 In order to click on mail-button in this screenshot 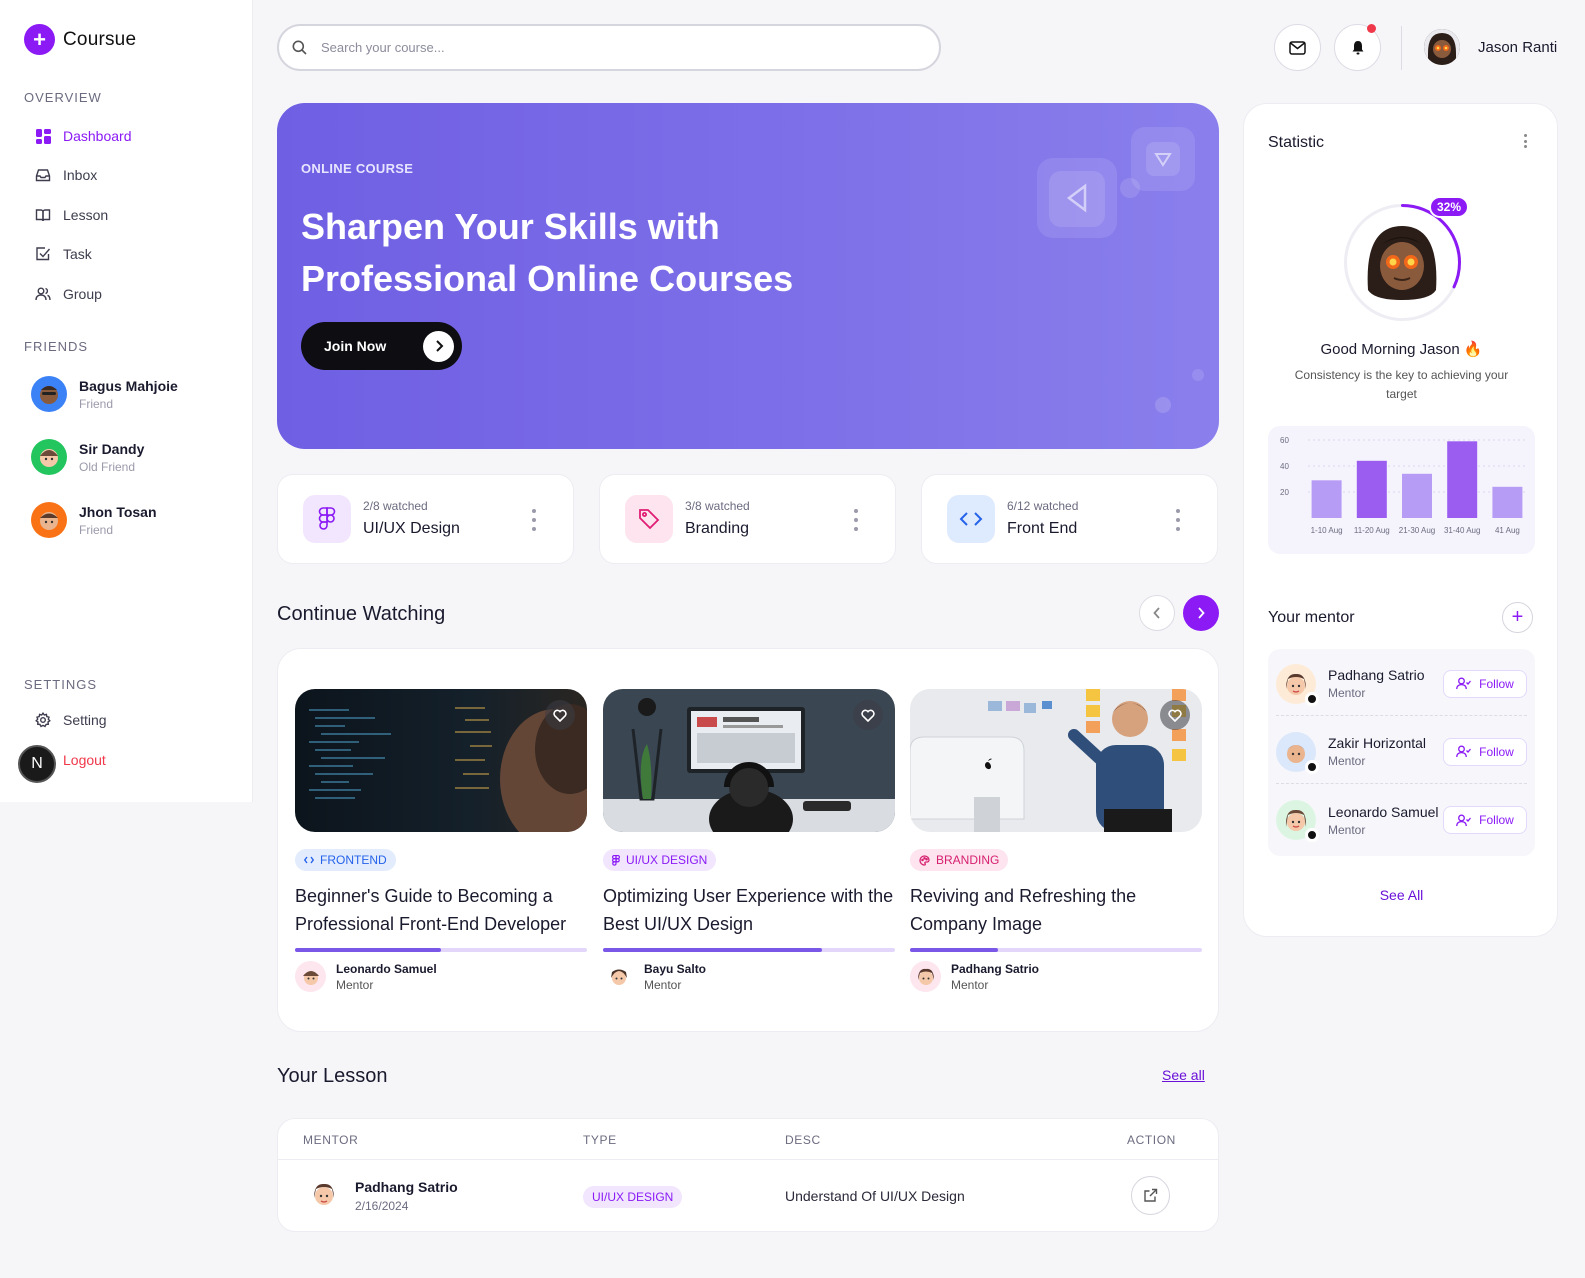, I will do `click(1297, 47)`.